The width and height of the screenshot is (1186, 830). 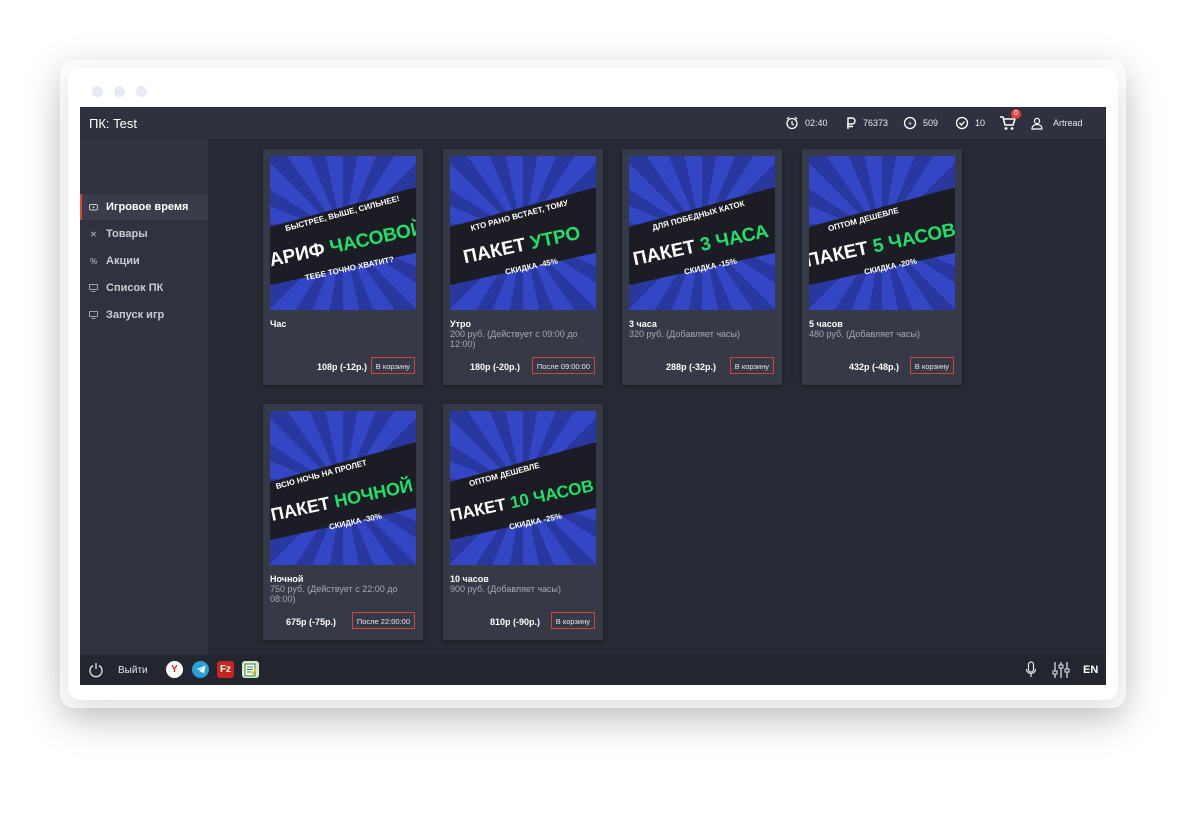 What do you see at coordinates (133, 670) in the screenshot?
I see `exit-label: Выйти` at bounding box center [133, 670].